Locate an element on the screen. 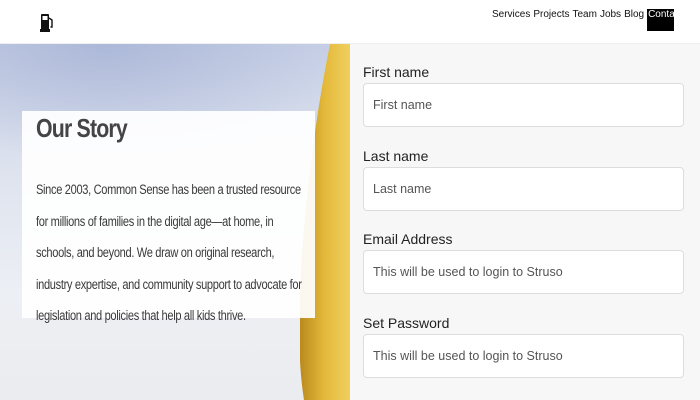  email-input is located at coordinates (523, 272).